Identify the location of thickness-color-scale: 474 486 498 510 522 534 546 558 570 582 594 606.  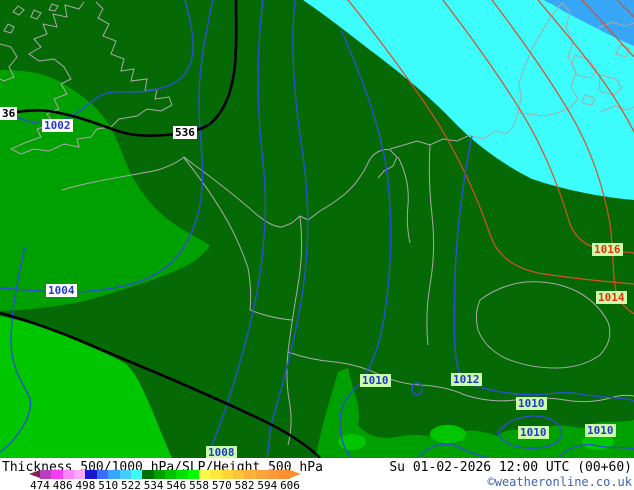
(165, 480).